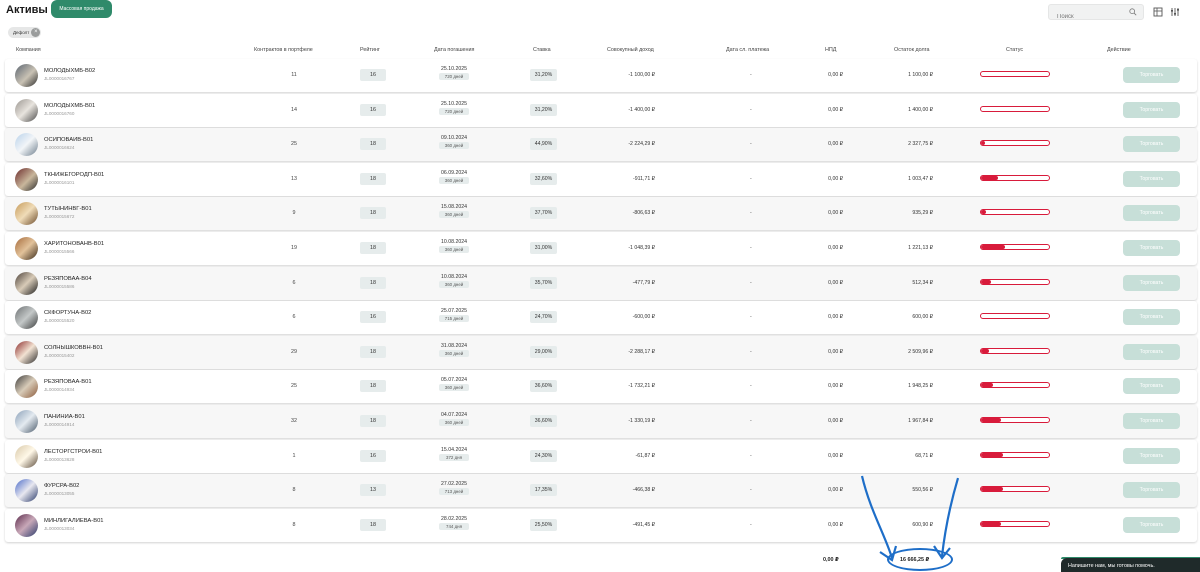 The width and height of the screenshot is (1200, 572). I want to click on filter-chip-default: Дефолт ×, so click(25, 32).